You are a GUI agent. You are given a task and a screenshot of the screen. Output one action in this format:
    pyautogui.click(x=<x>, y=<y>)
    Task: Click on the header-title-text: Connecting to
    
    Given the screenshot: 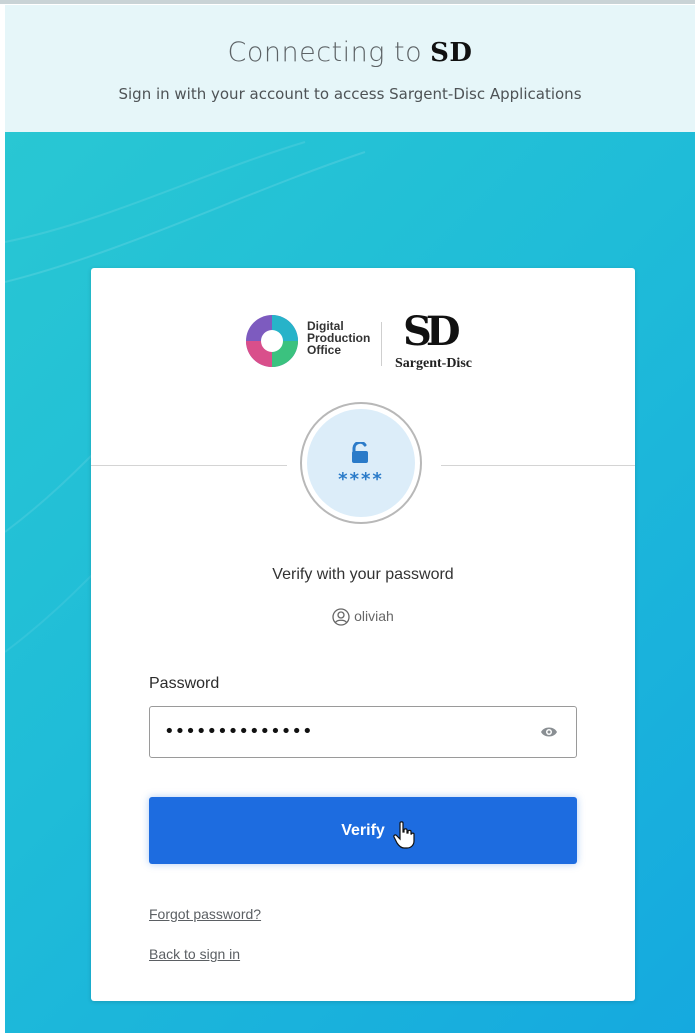 What is the action you would take?
    pyautogui.click(x=325, y=52)
    